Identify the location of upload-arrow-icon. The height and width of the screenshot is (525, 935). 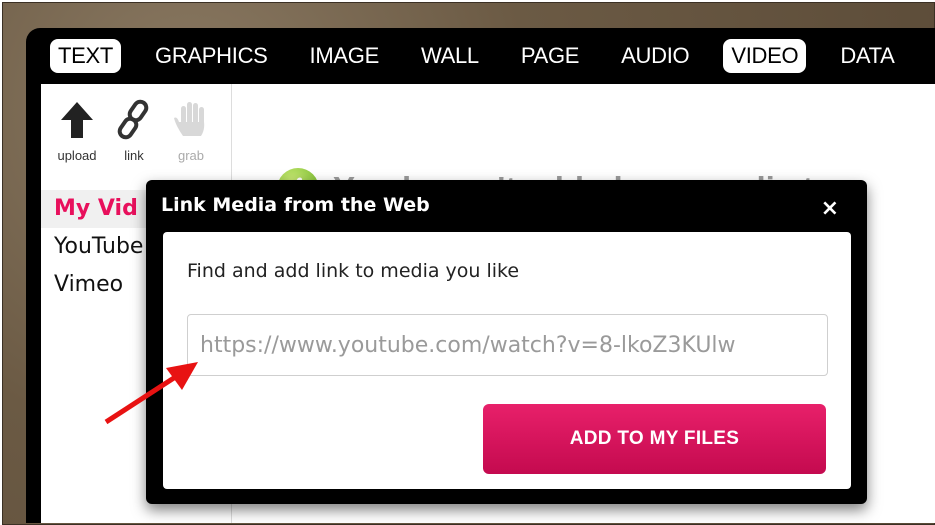
(77, 120).